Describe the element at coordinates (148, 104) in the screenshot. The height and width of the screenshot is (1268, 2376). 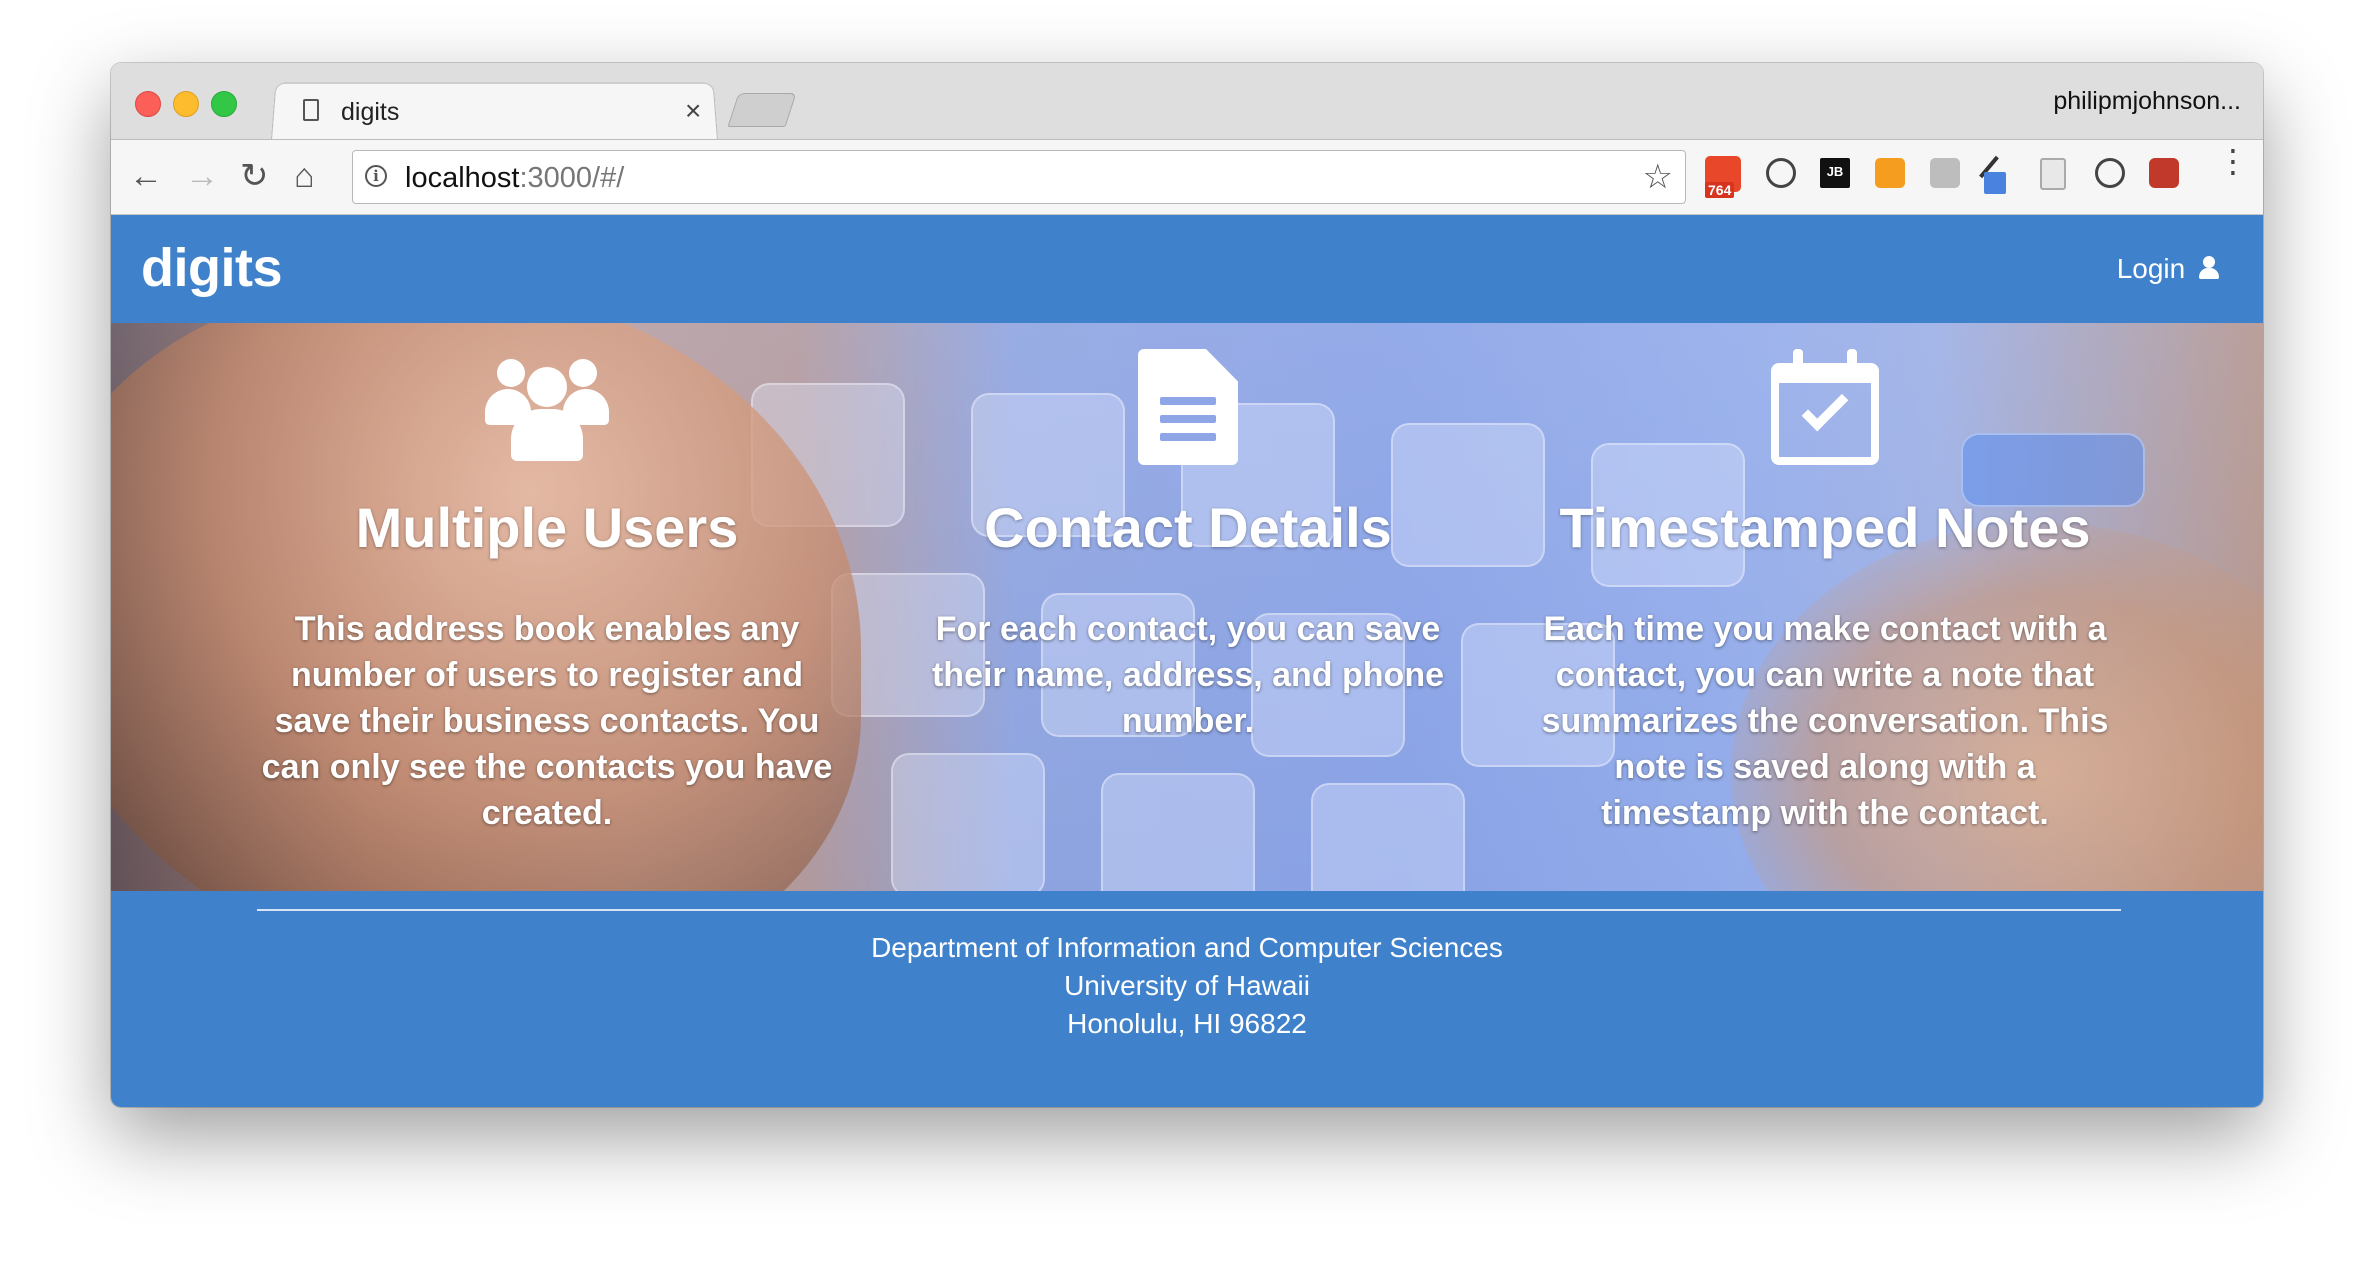
I see `window-close-button` at that location.